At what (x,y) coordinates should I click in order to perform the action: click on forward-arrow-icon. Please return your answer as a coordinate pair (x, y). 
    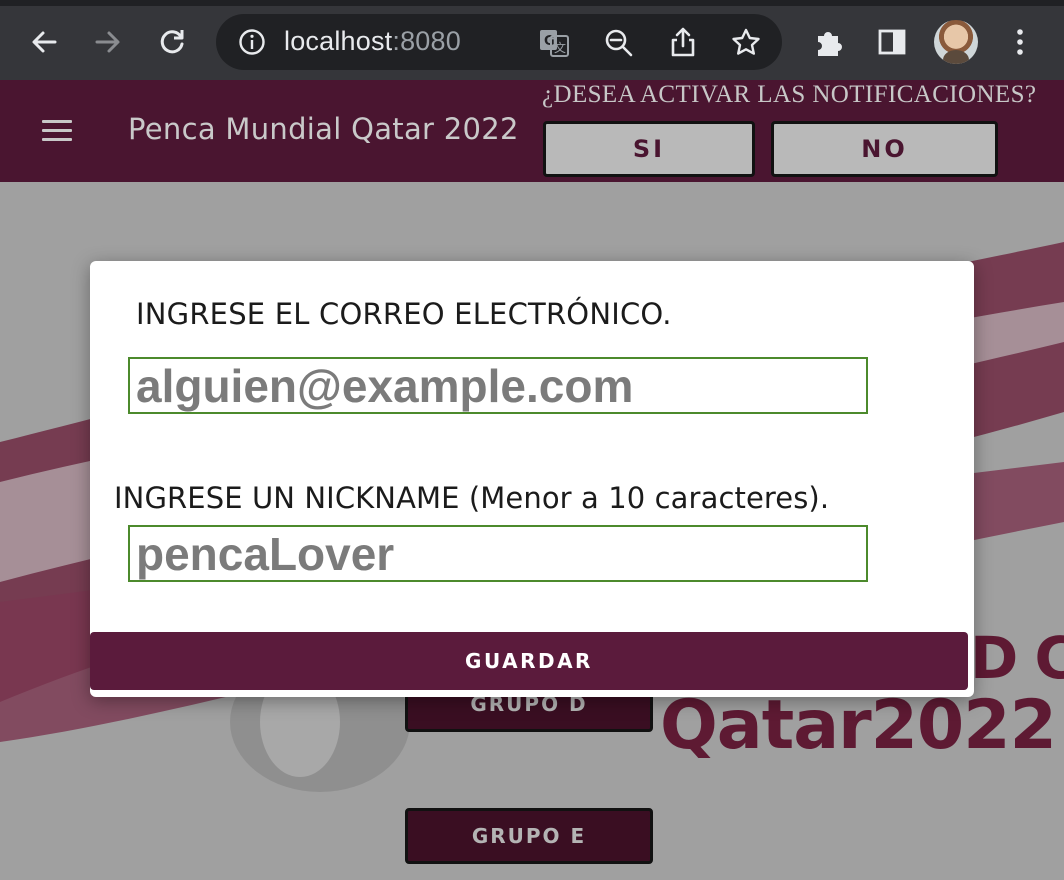
    Looking at the image, I should click on (108, 42).